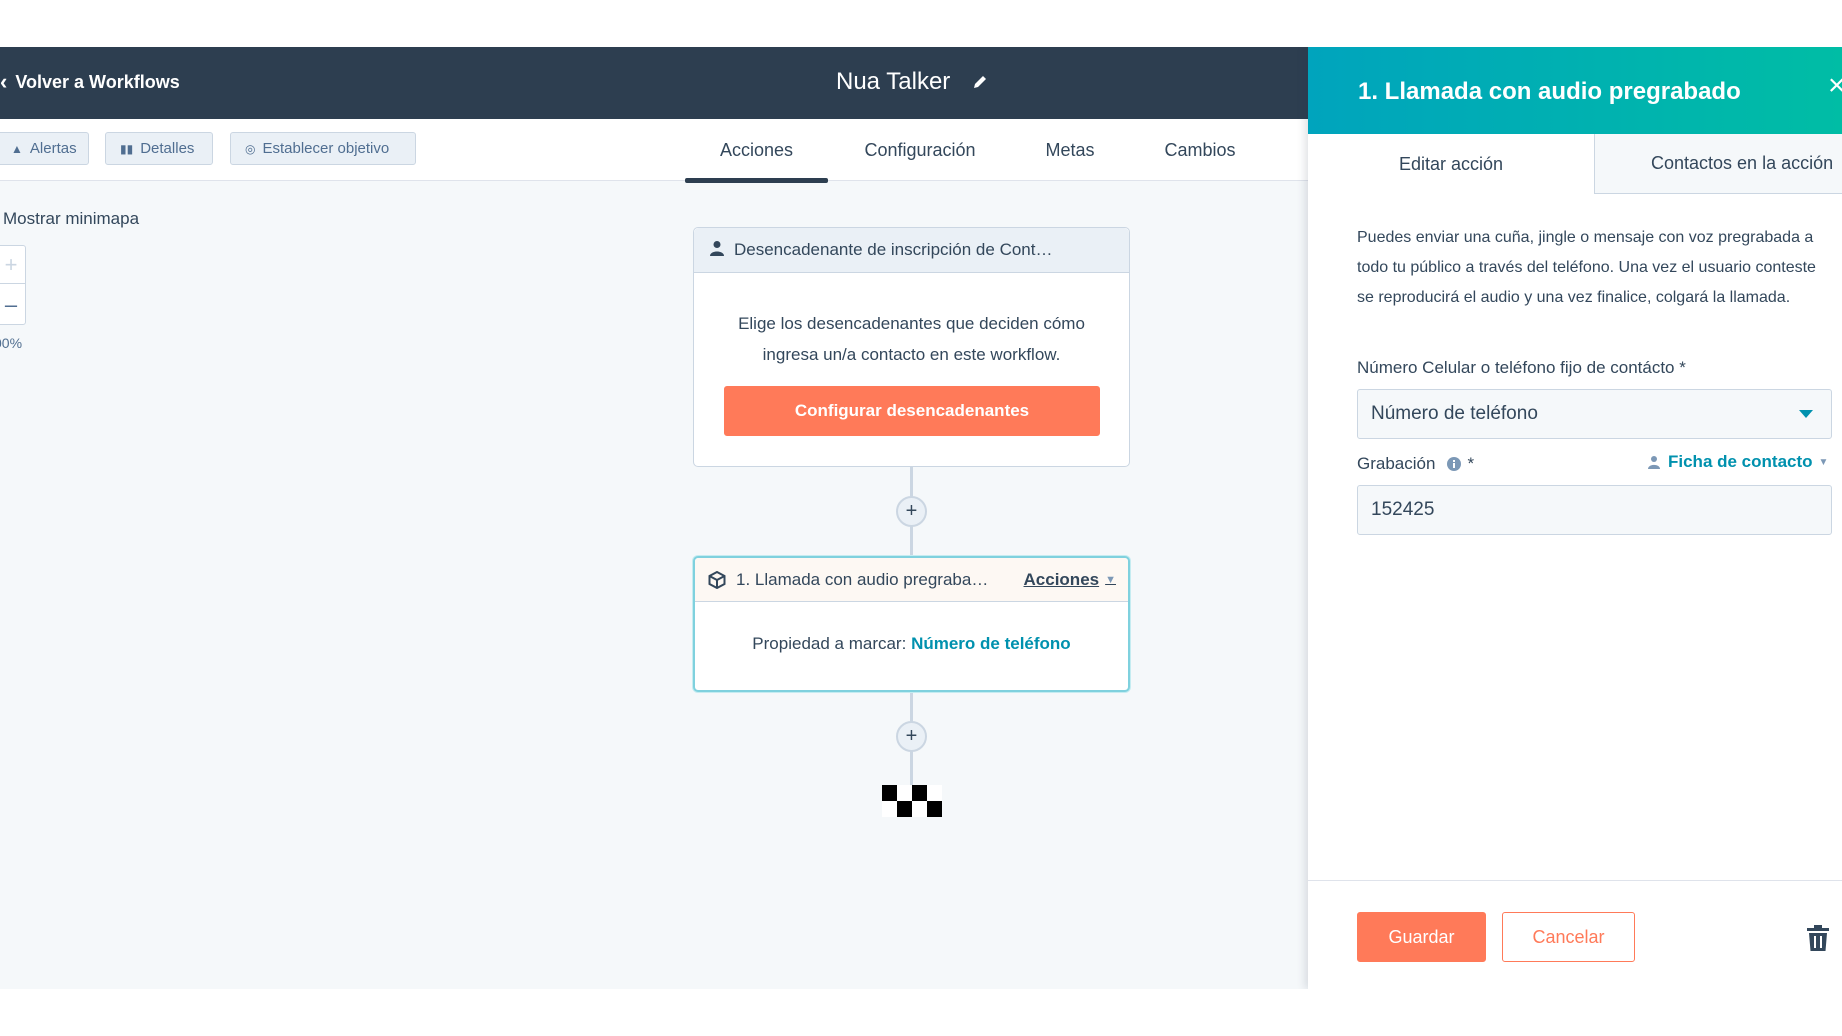 This screenshot has width=1842, height=1036. Describe the element at coordinates (53, 148) in the screenshot. I see `alerts-button-label: Alertas` at that location.